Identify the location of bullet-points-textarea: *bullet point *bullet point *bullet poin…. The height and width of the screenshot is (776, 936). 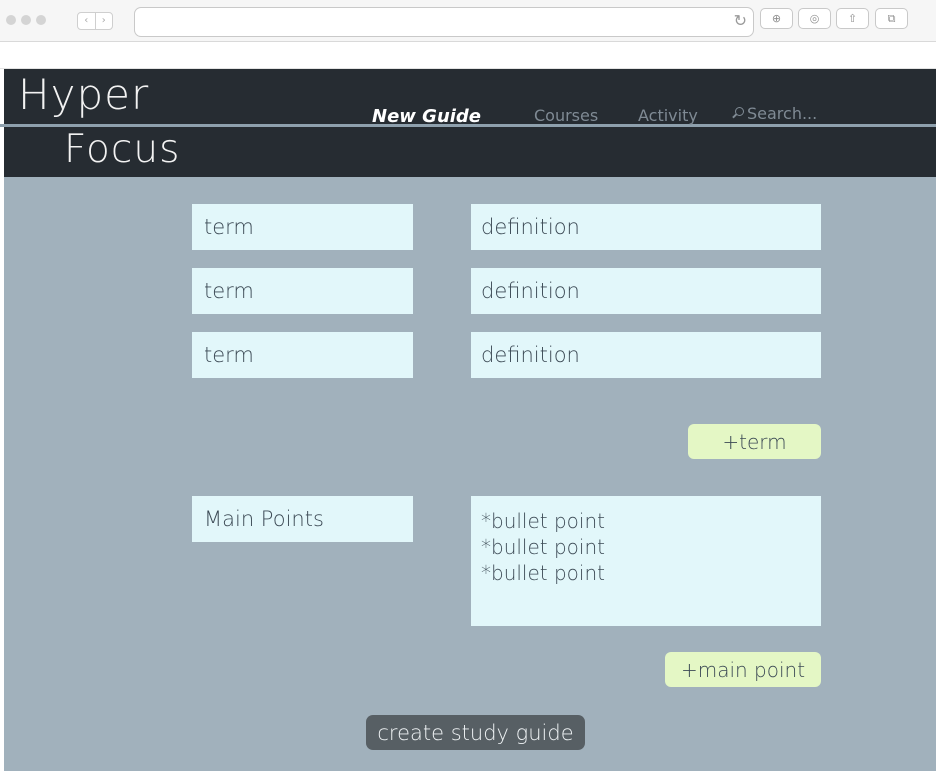
(646, 561).